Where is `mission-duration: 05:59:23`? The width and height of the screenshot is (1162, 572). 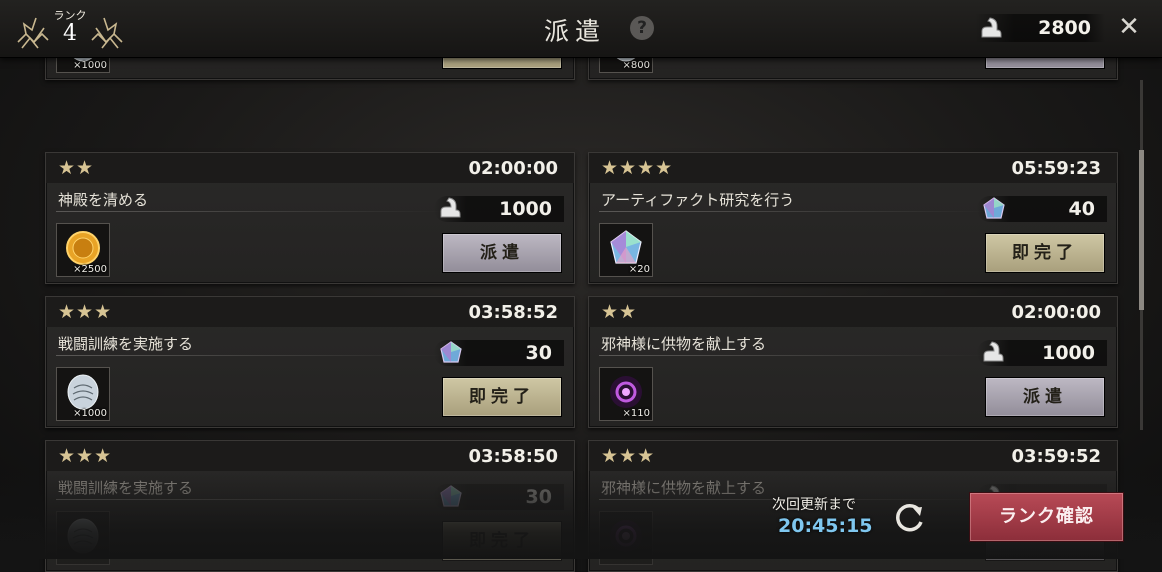
mission-duration: 05:59:23 is located at coordinates (1056, 168).